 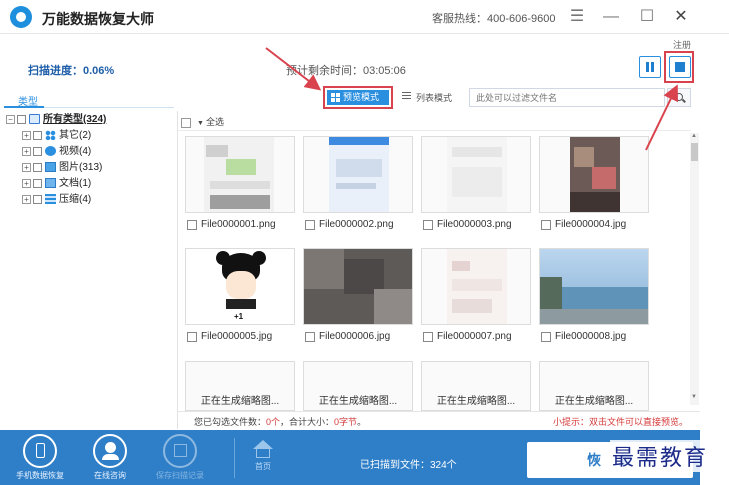 I want to click on tree-root: − 所有类型(324), so click(x=91, y=120).